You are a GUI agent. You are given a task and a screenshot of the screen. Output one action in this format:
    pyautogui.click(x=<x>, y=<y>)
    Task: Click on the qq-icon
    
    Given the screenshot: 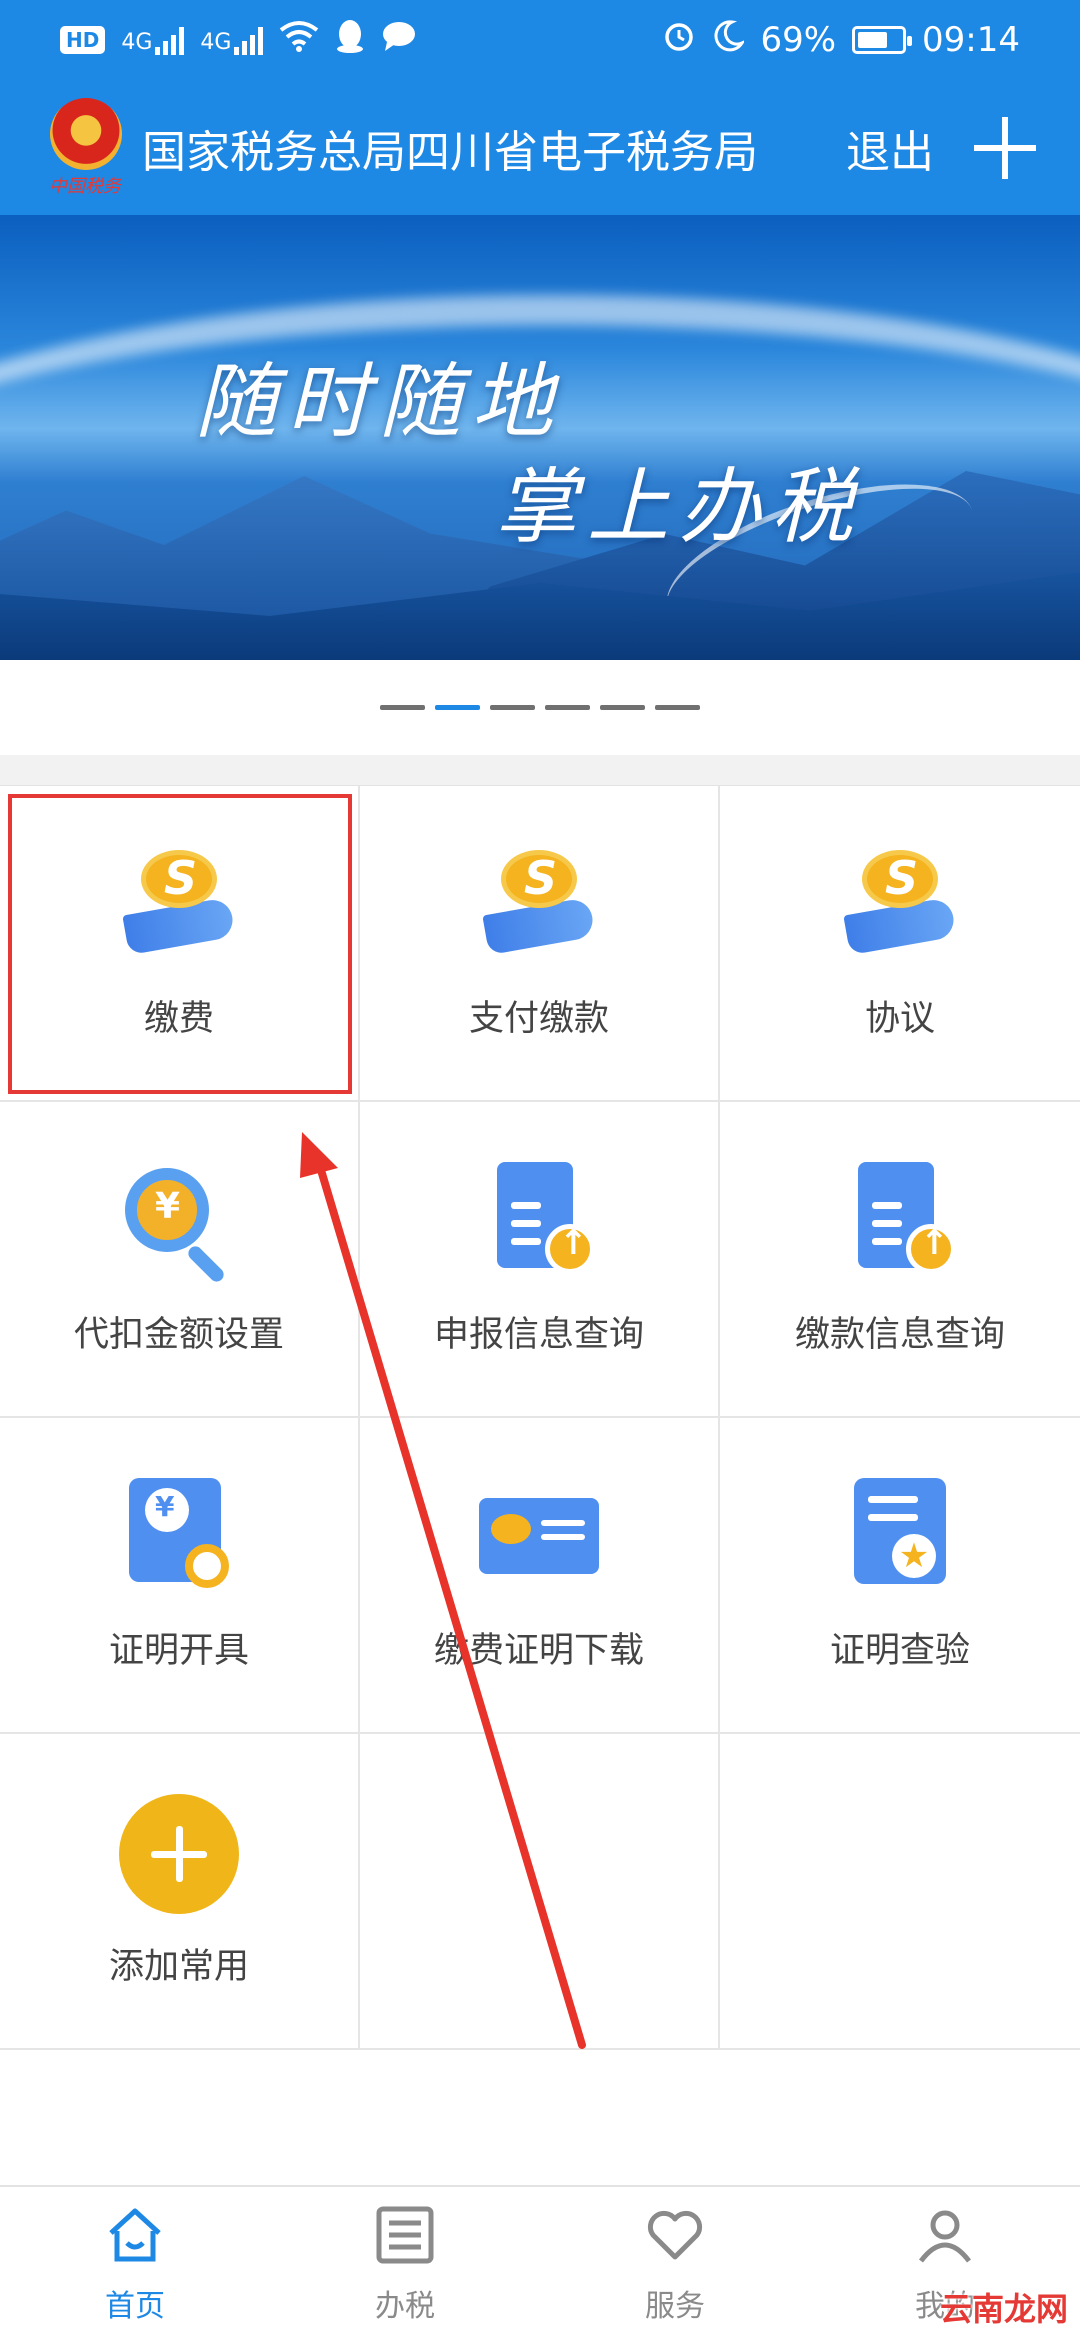 What is the action you would take?
    pyautogui.click(x=350, y=40)
    